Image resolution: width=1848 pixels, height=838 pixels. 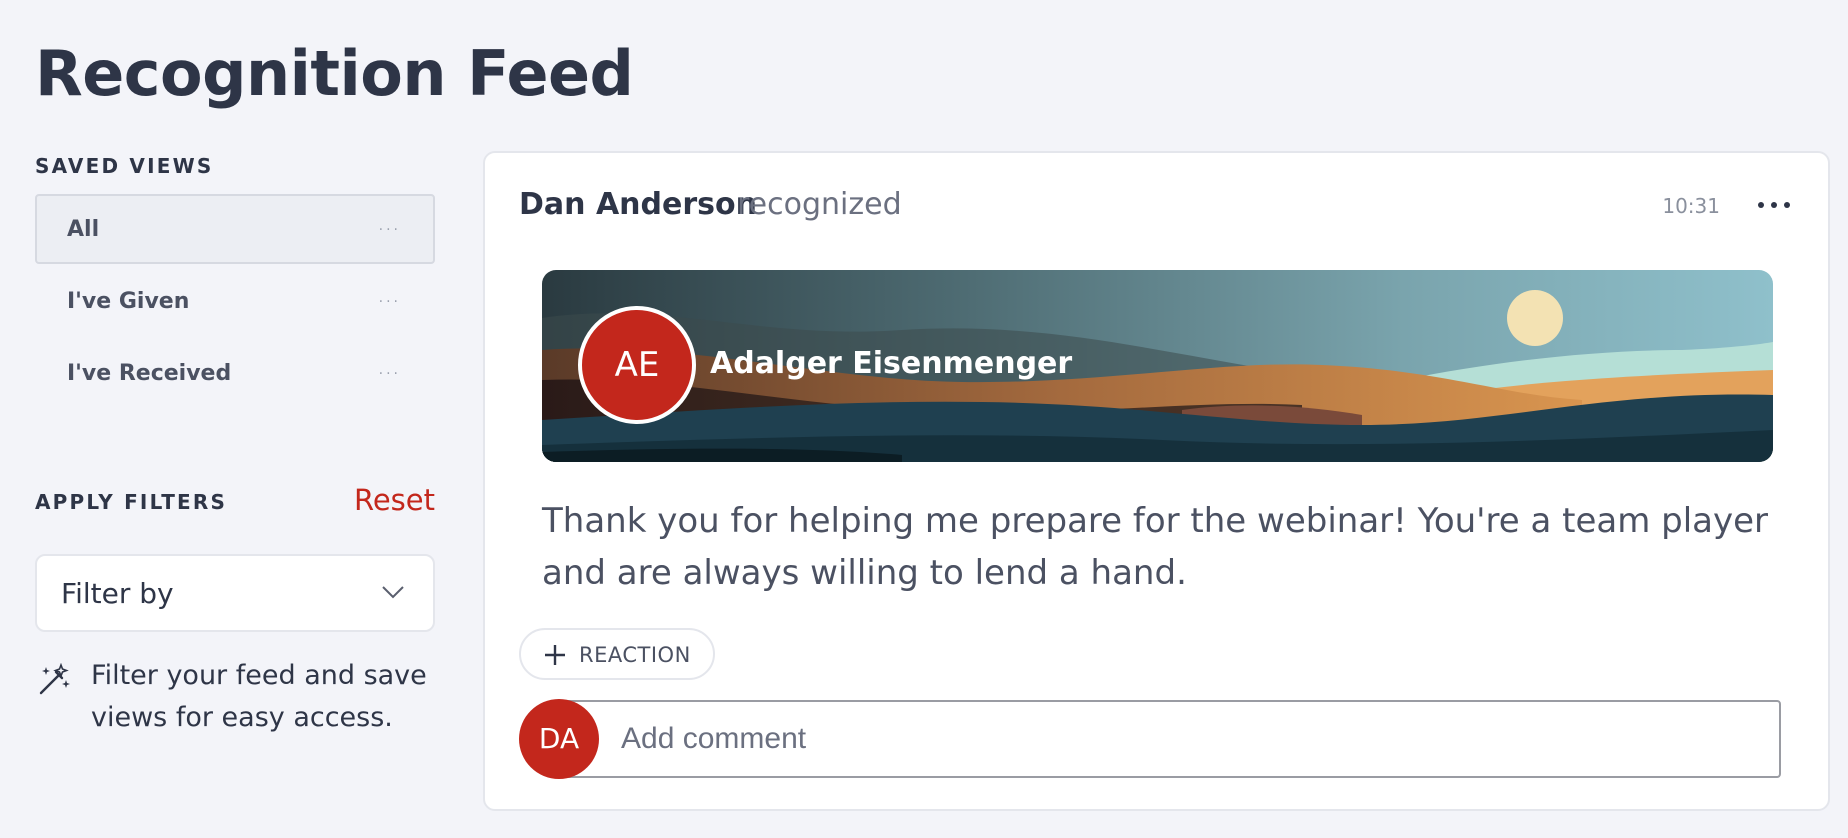 What do you see at coordinates (1170, 739) in the screenshot?
I see `add-comment-input` at bounding box center [1170, 739].